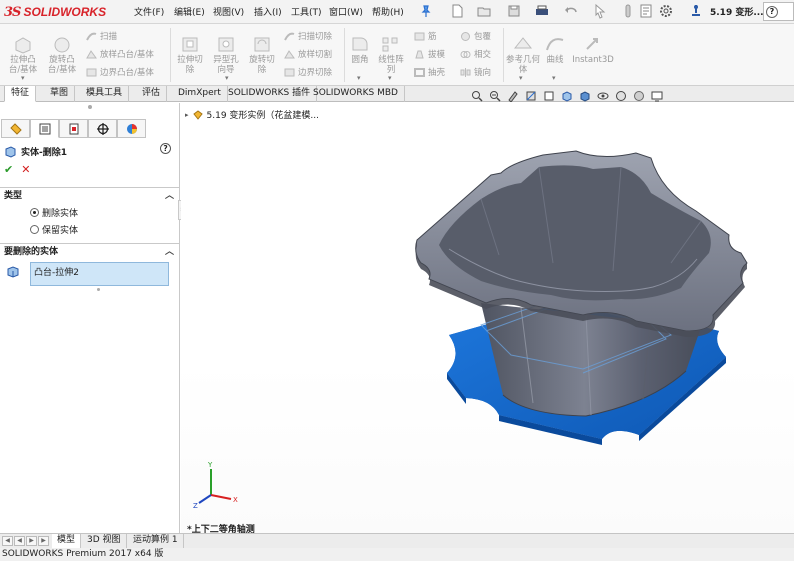 The width and height of the screenshot is (794, 561). Describe the element at coordinates (34, 229) in the screenshot. I see `radio-keep-body` at that location.